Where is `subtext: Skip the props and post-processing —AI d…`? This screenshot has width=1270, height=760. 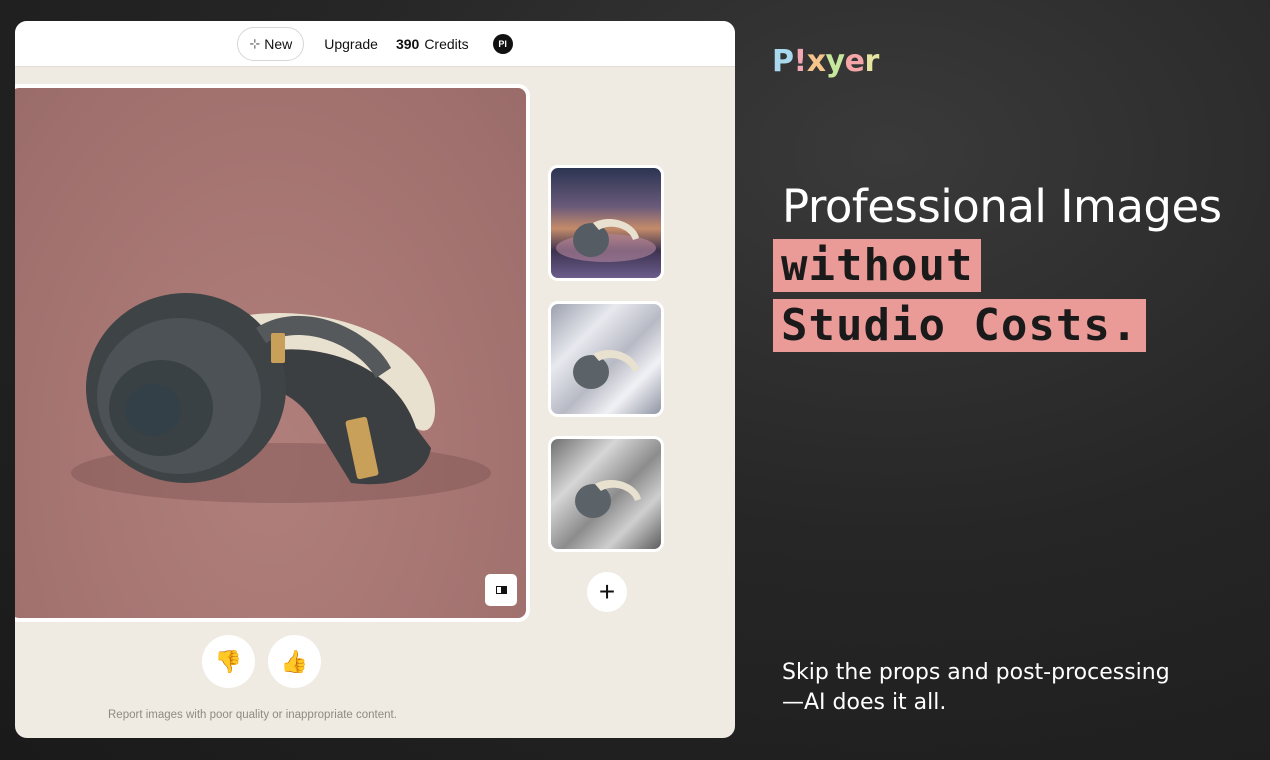 subtext: Skip the props and post-processing —AI d… is located at coordinates (976, 688).